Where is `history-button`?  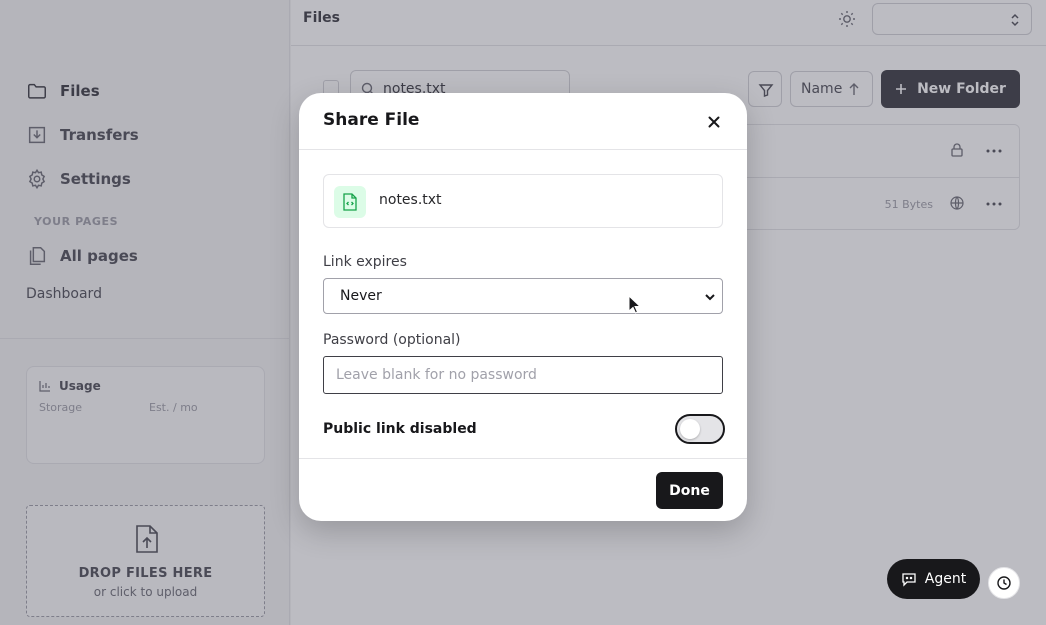
history-button is located at coordinates (1004, 583).